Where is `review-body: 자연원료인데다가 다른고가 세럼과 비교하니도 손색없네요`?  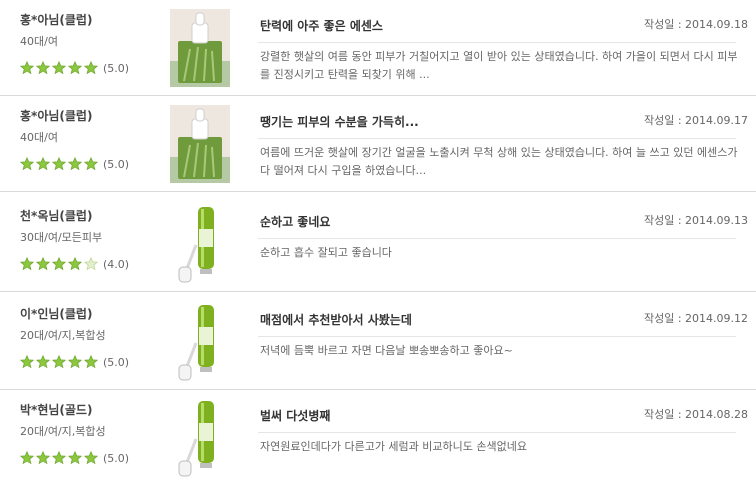 review-body: 자연원료인데다가 다른고가 세럼과 비교하니도 손색없네요 is located at coordinates (500, 447).